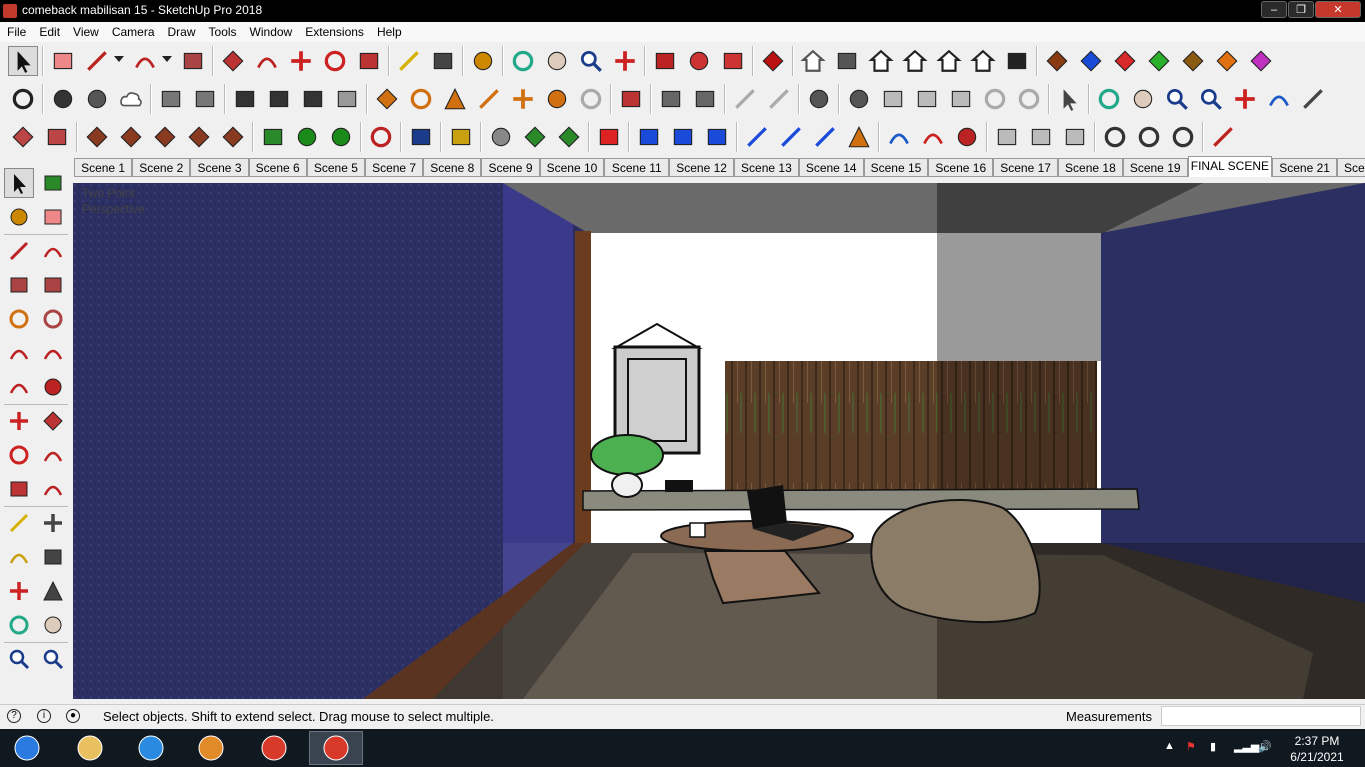  Describe the element at coordinates (53, 251) in the screenshot. I see `freehand-icon` at that location.